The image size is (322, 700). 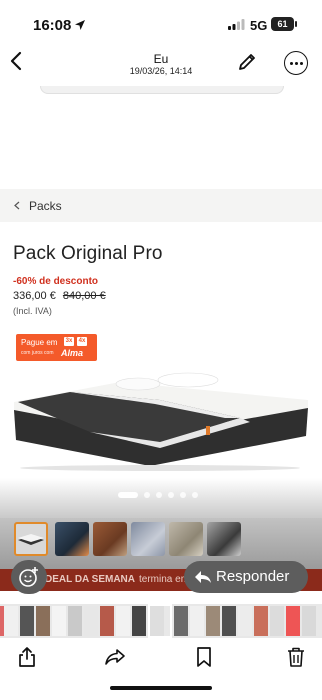 I want to click on bookmark-icon, so click(x=204, y=657).